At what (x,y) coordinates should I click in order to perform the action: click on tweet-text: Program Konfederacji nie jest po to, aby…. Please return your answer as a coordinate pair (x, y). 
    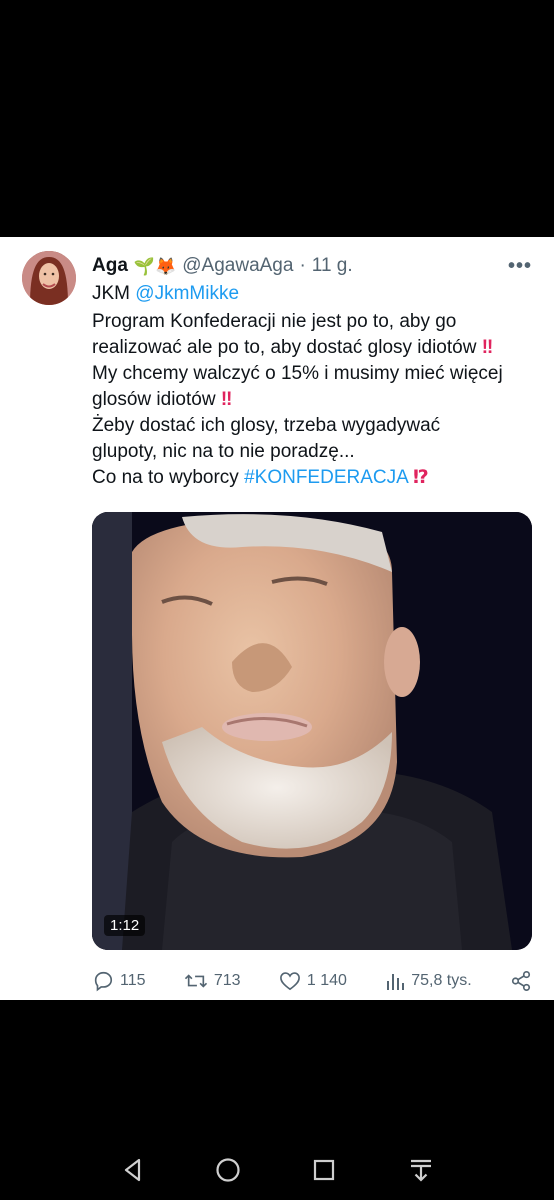
    Looking at the image, I should click on (314, 400).